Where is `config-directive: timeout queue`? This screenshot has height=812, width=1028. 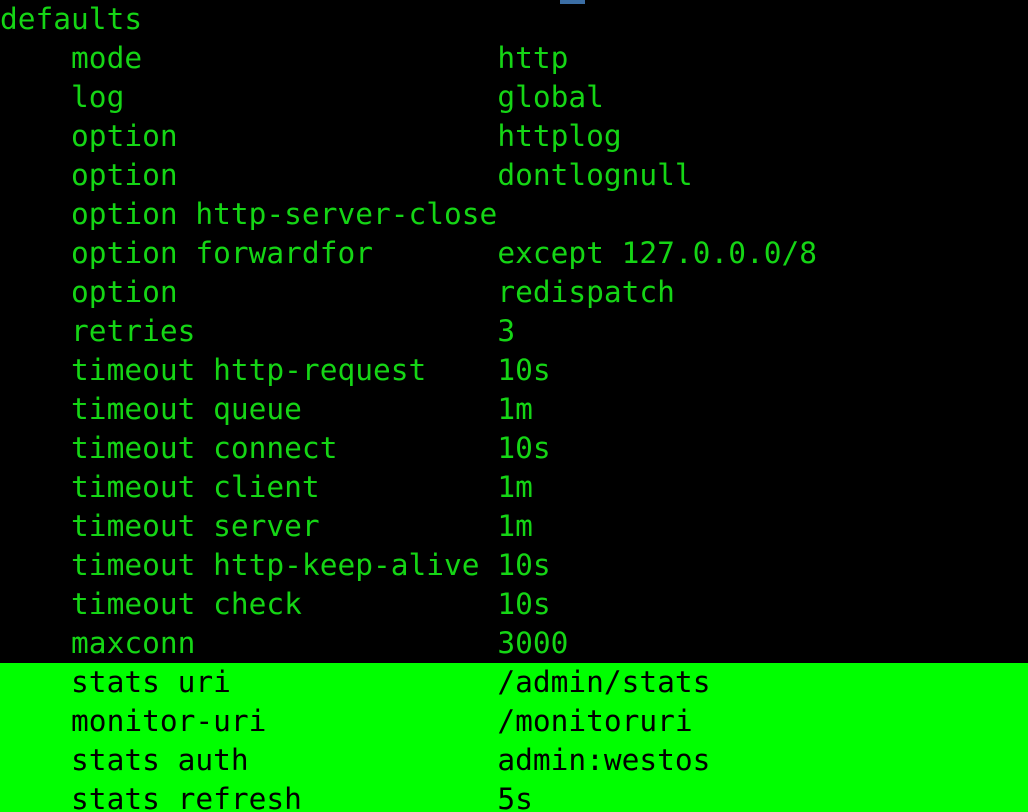
config-directive: timeout queue is located at coordinates (186, 409).